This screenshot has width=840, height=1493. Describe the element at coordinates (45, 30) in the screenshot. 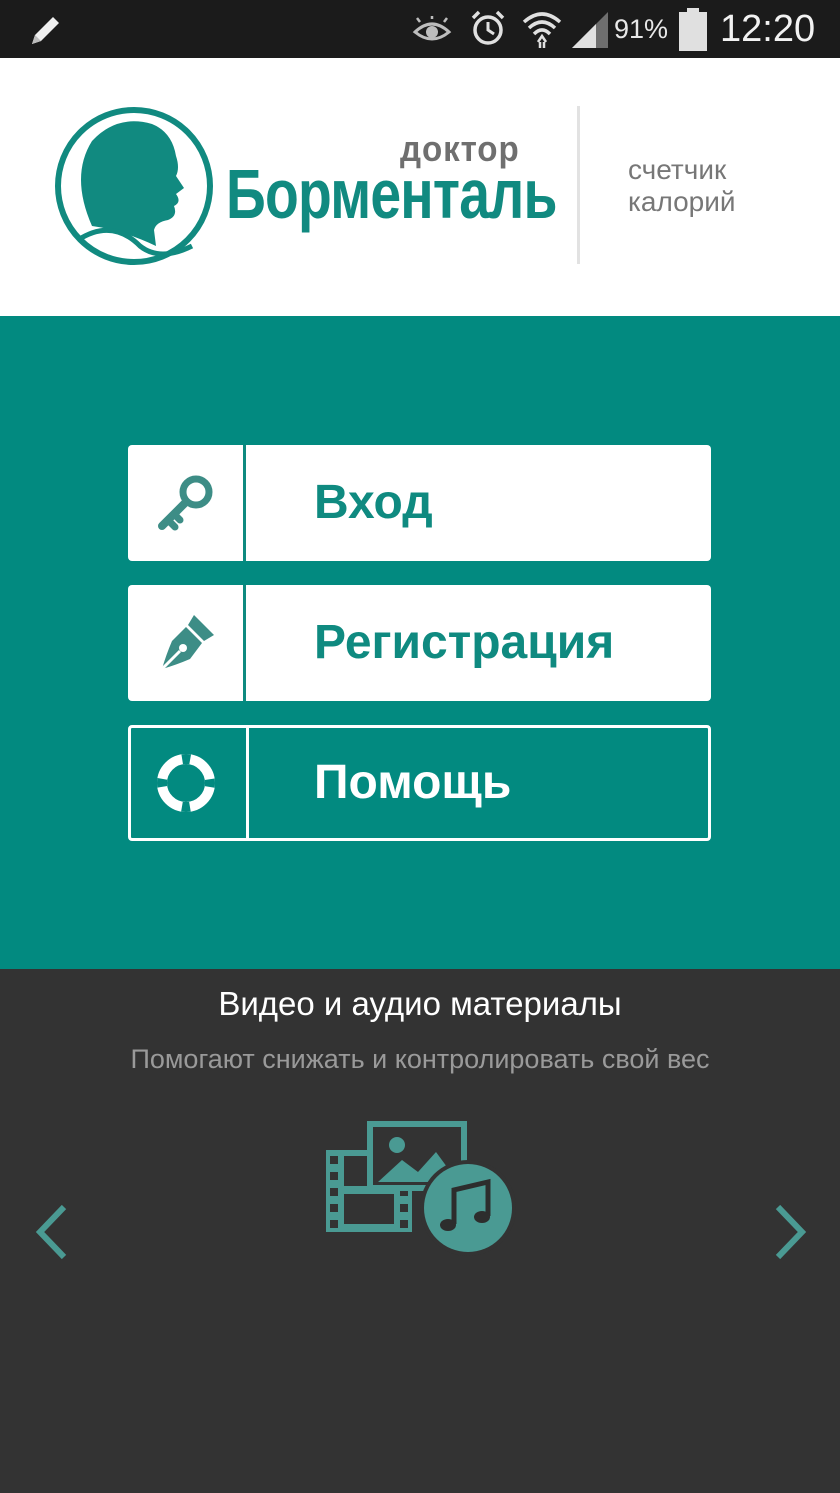

I see `pencil-icon` at that location.